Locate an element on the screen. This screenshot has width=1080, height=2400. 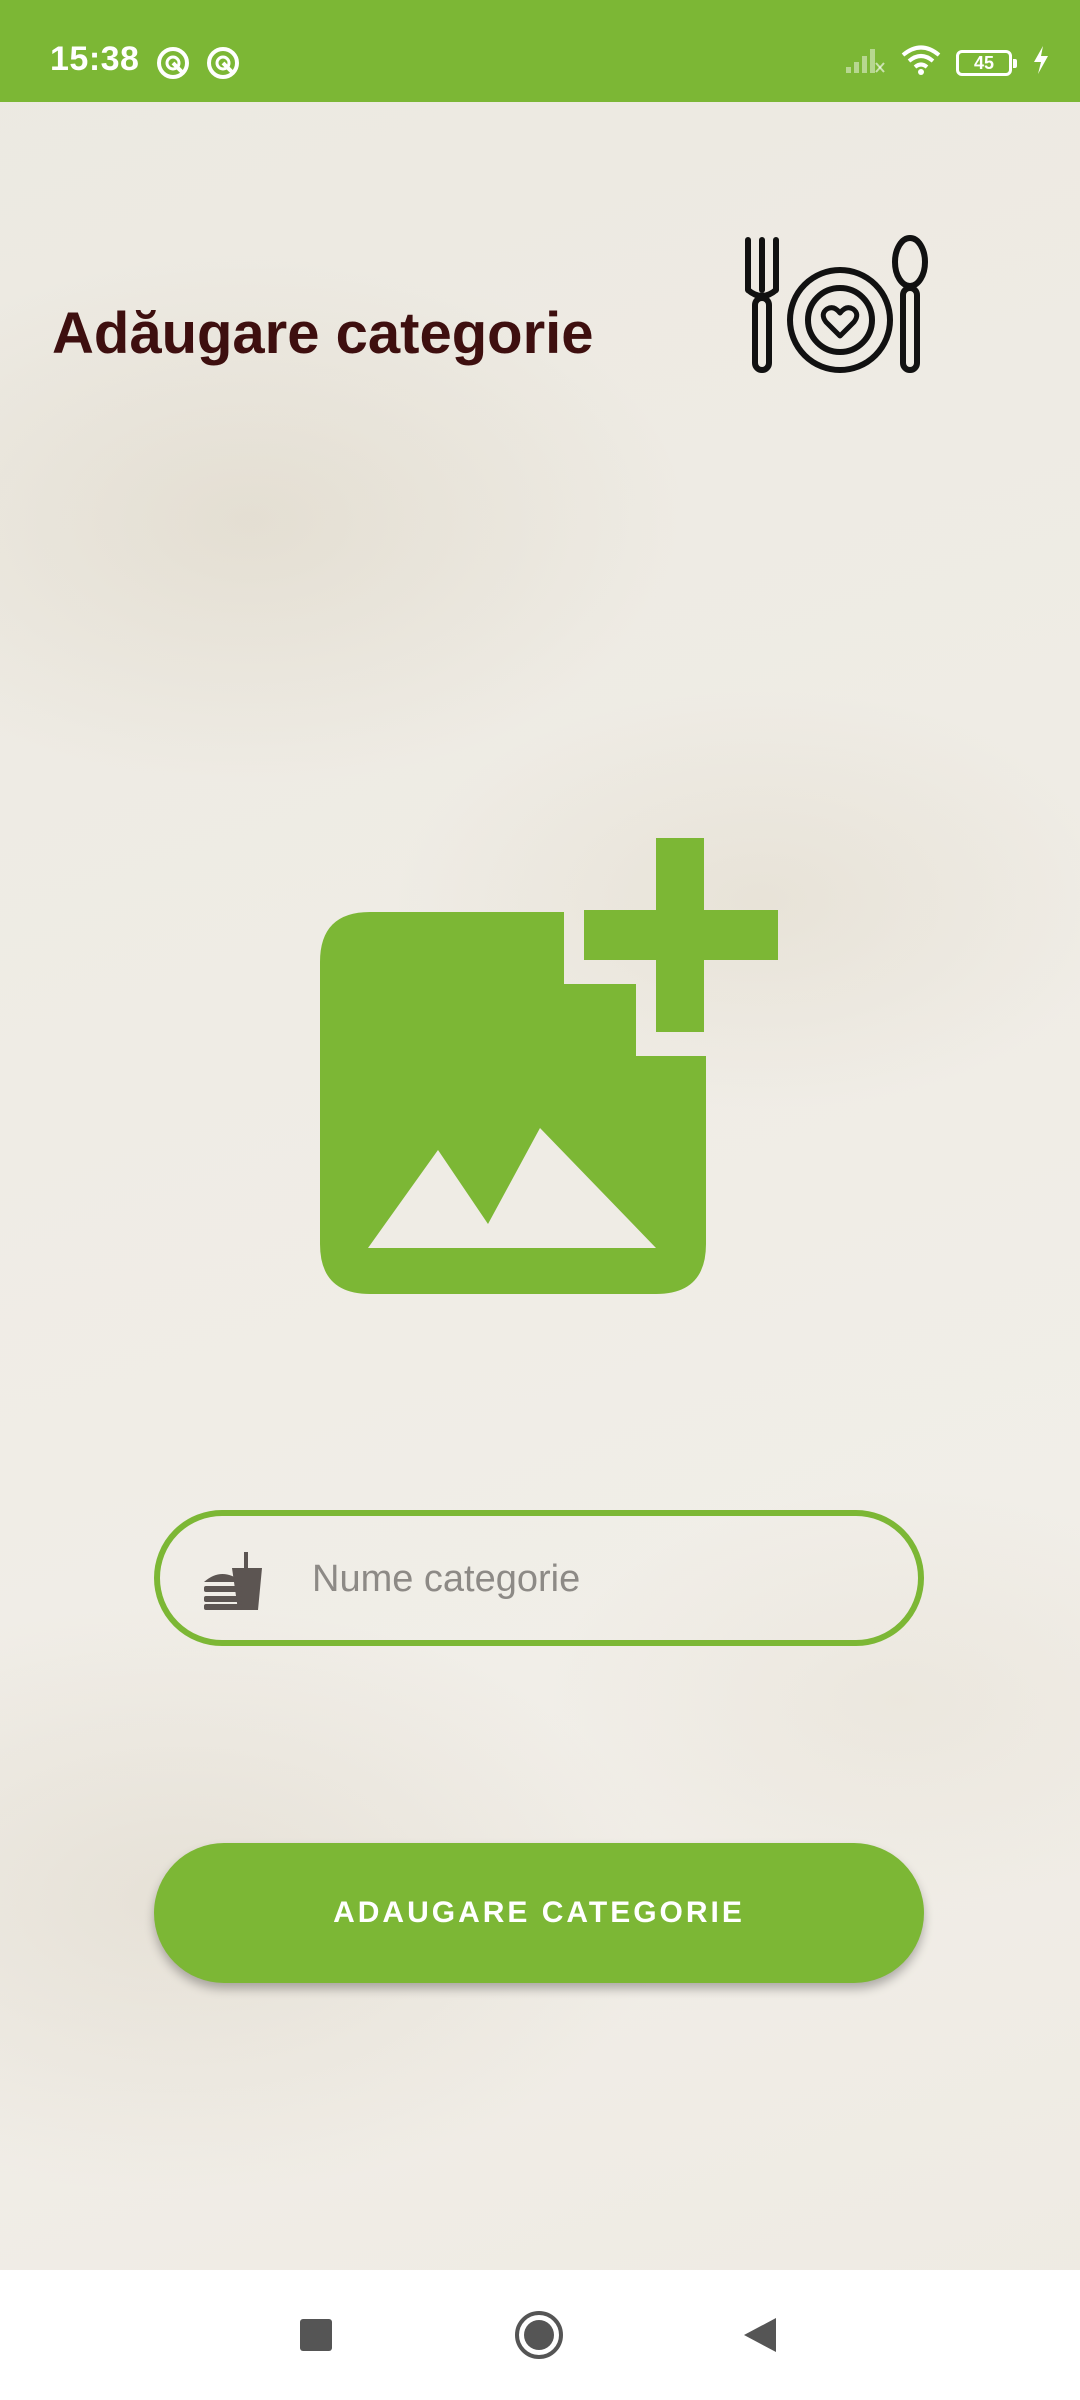
add-photo-icon is located at coordinates (550, 1070).